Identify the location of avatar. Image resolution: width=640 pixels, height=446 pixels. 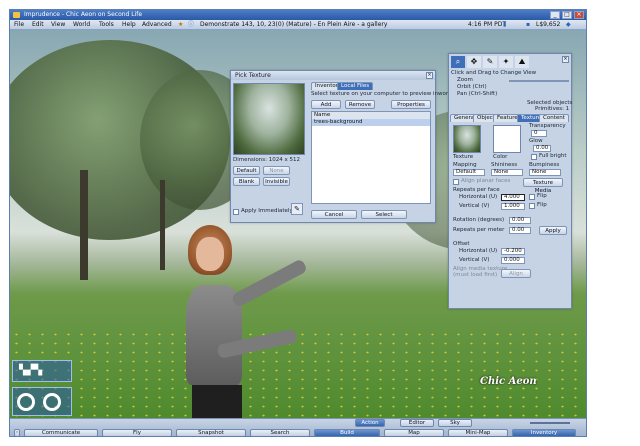
(253, 321).